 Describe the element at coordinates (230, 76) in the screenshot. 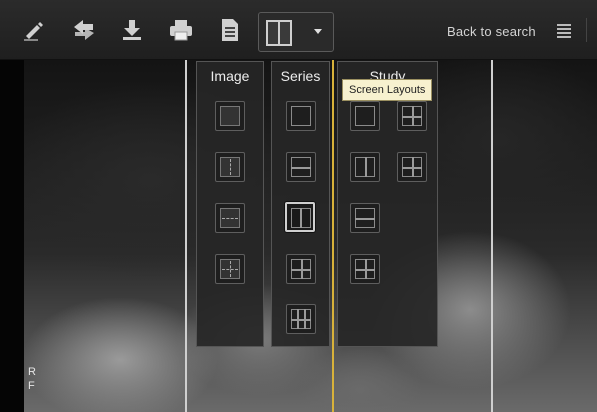

I see `column-title: Image` at that location.